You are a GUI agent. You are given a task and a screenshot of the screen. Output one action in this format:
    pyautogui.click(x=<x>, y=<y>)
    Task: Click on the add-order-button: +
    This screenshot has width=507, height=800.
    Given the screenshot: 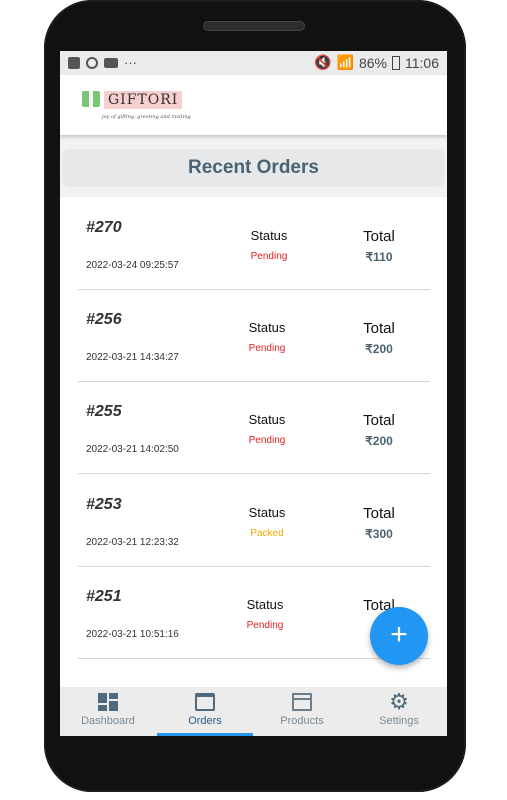 What is the action you would take?
    pyautogui.click(x=399, y=636)
    